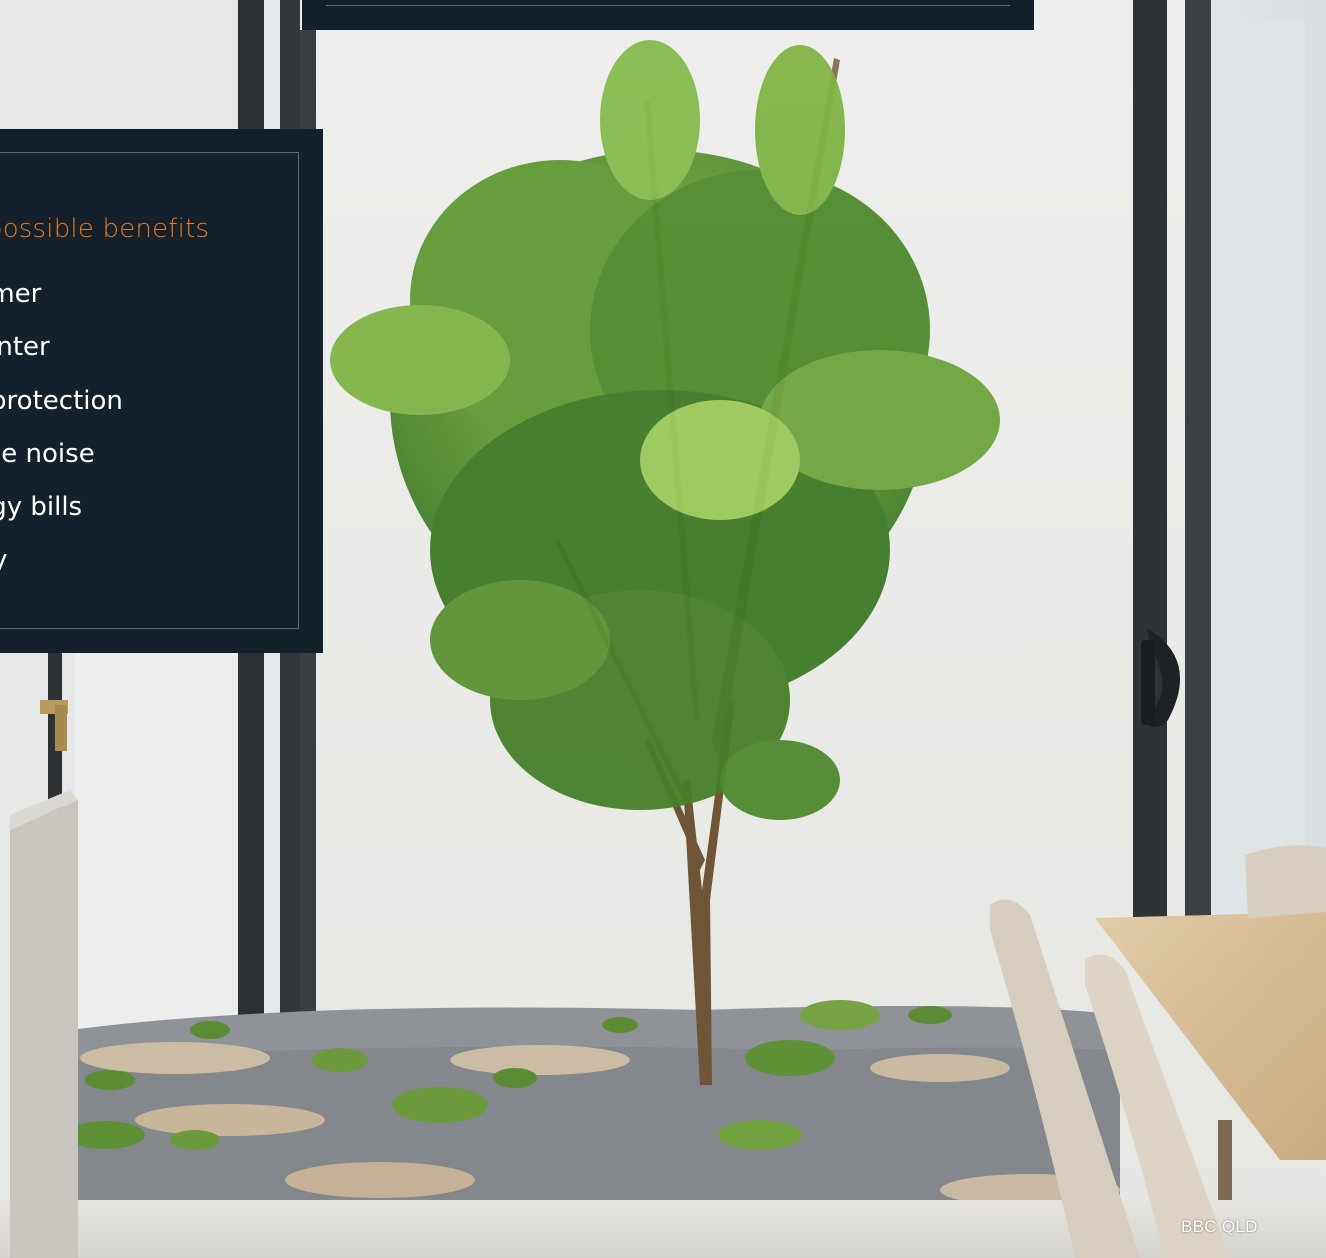  What do you see at coordinates (21, 294) in the screenshot?
I see `benefit-item: mmer` at bounding box center [21, 294].